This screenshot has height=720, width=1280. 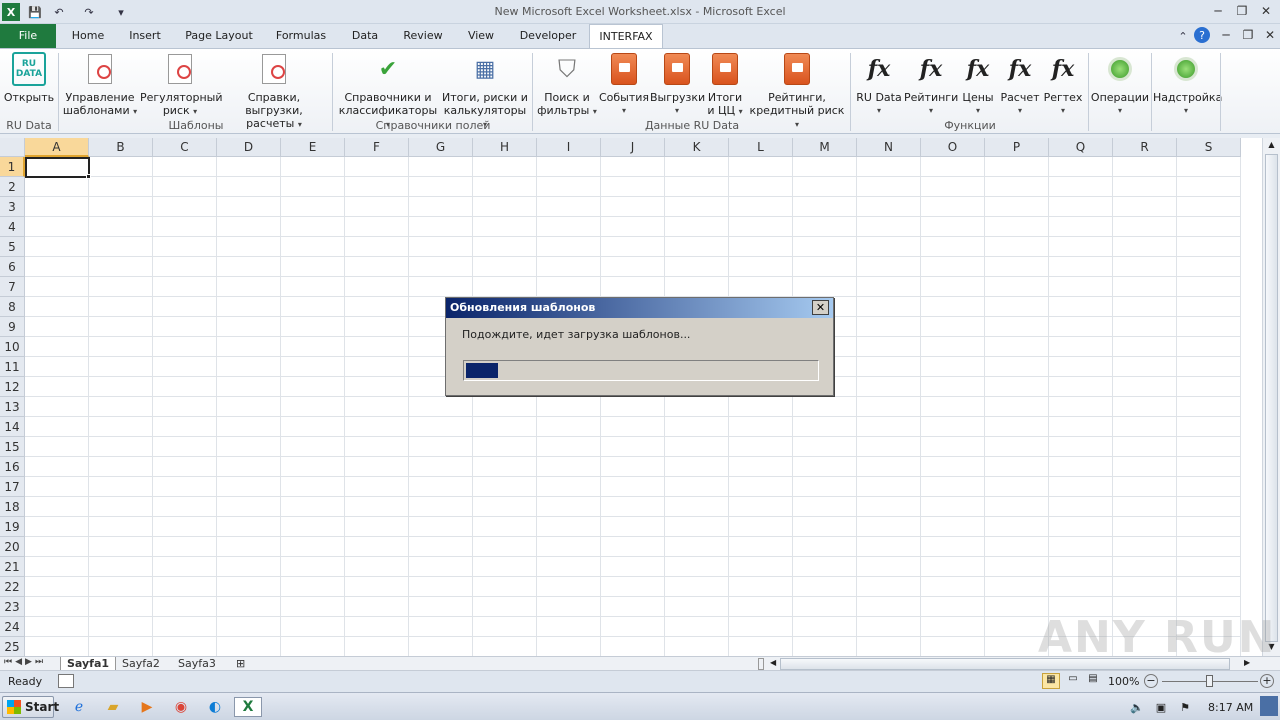 What do you see at coordinates (1248, 35) in the screenshot?
I see `workbook-restore-icon: ❐` at bounding box center [1248, 35].